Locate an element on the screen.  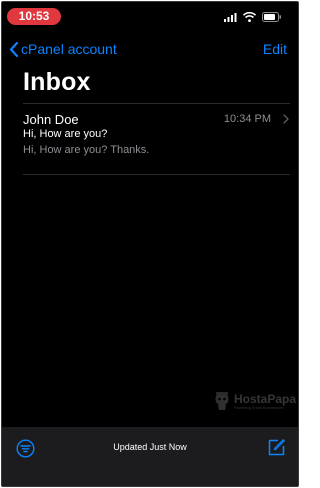
back-button-label: cPanel account is located at coordinates (69, 49).